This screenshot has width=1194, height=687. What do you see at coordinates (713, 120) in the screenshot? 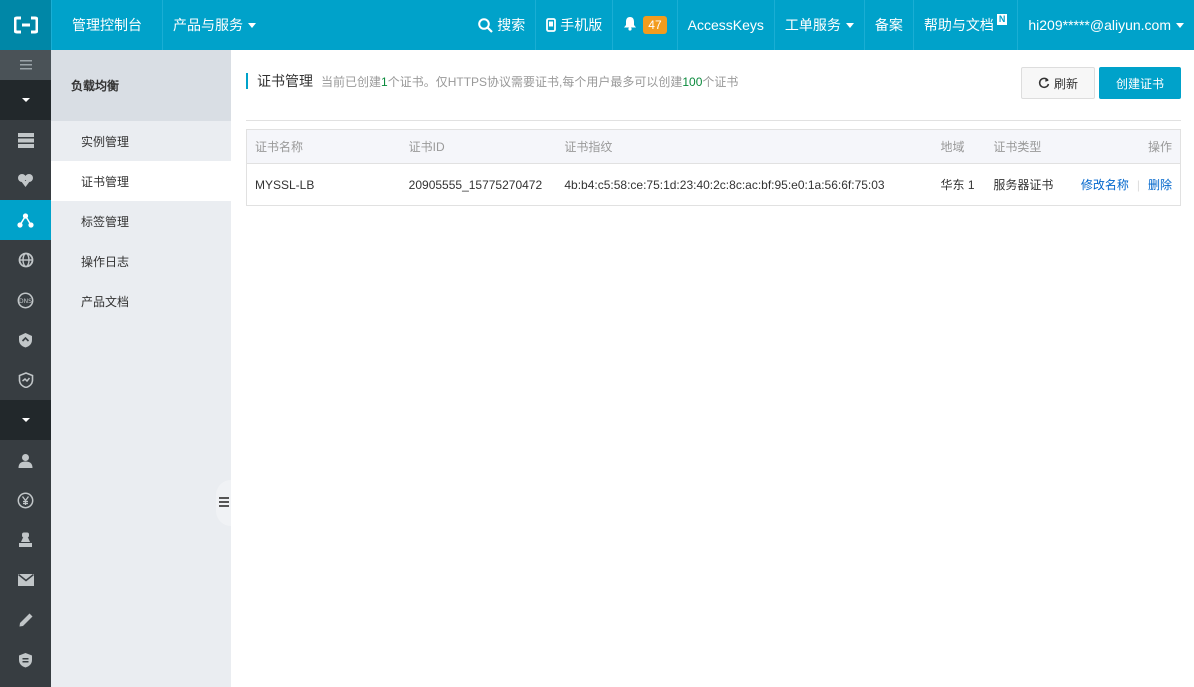
I see `header-divider` at bounding box center [713, 120].